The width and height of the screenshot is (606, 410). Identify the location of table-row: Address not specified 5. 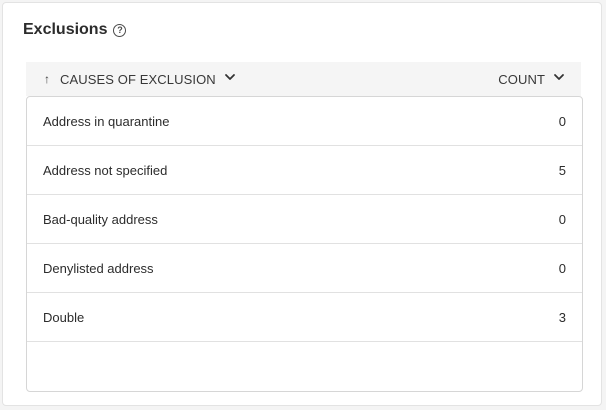
(304, 170).